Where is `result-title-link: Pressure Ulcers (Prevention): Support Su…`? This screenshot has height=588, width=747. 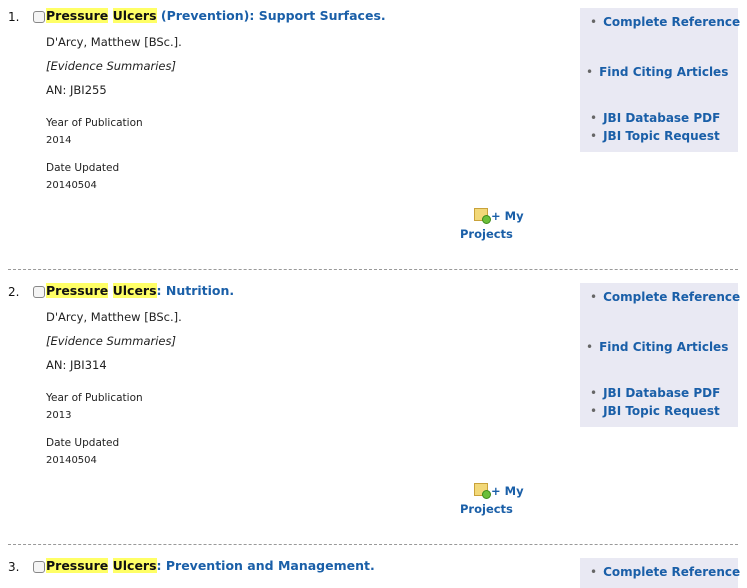
result-title-link: Pressure Ulcers (Prevention): Support Su… is located at coordinates (216, 15).